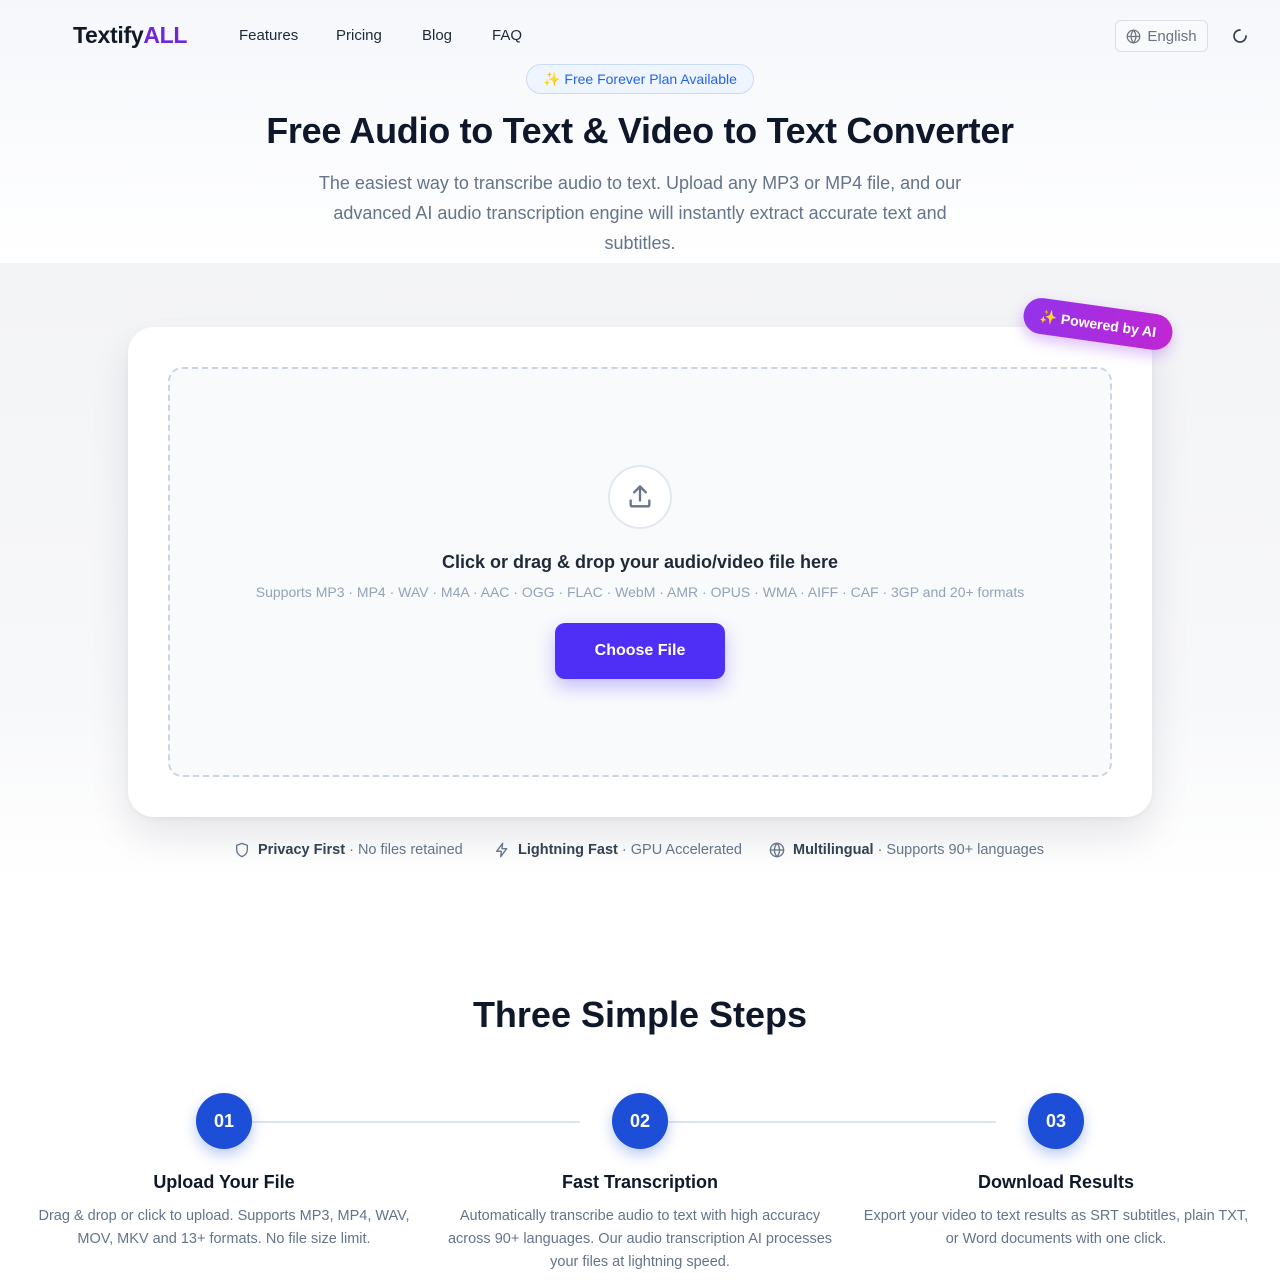  I want to click on choose-file-button: Choose File, so click(640, 651).